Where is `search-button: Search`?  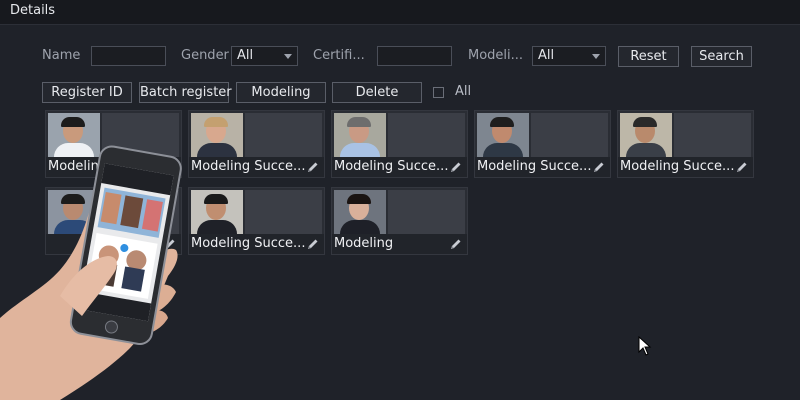
search-button: Search is located at coordinates (721, 56).